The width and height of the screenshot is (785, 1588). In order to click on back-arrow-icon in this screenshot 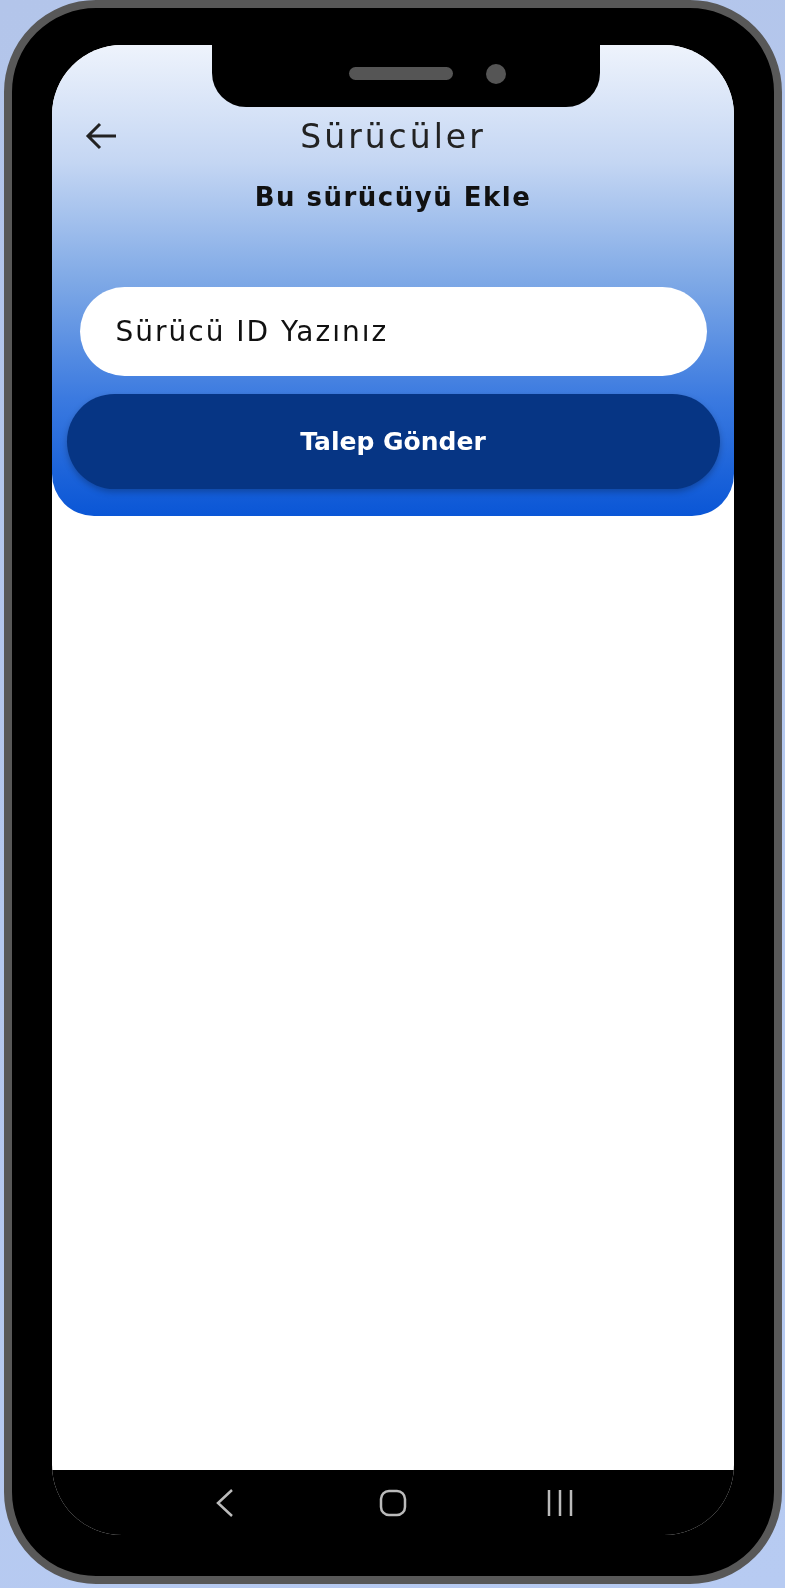, I will do `click(101, 136)`.